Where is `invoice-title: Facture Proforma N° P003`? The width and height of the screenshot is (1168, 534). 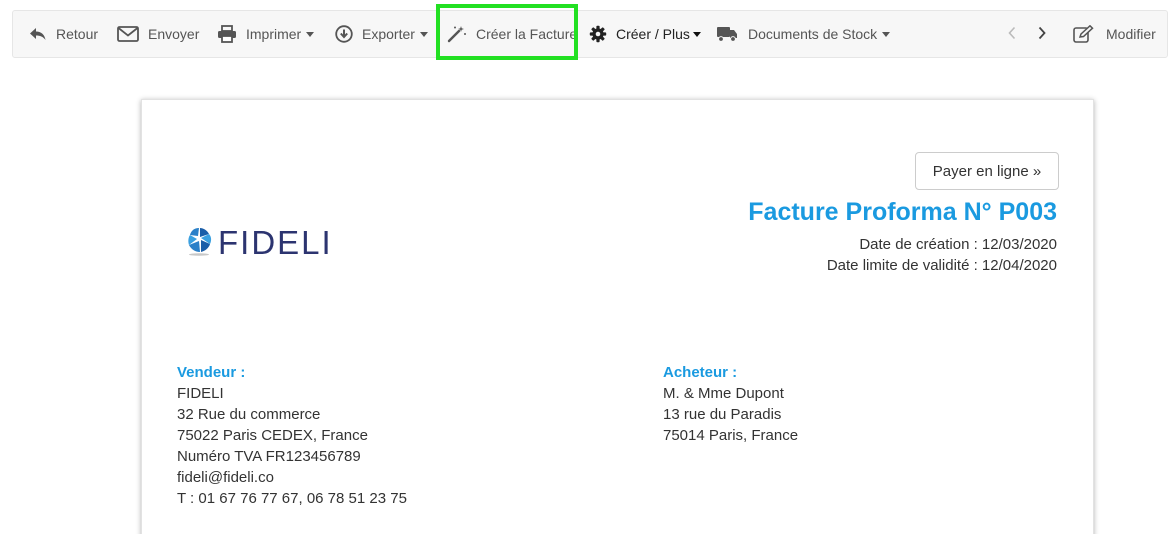
invoice-title: Facture Proforma N° P003 is located at coordinates (902, 212).